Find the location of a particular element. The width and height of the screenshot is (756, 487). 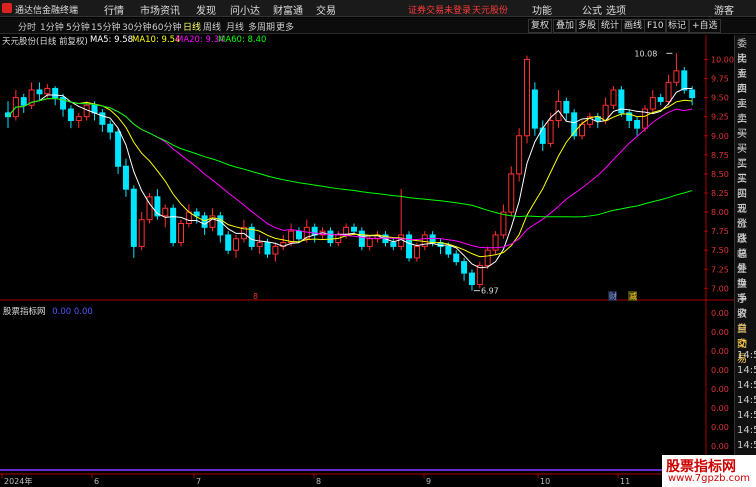

date-label: 6 is located at coordinates (96, 481).